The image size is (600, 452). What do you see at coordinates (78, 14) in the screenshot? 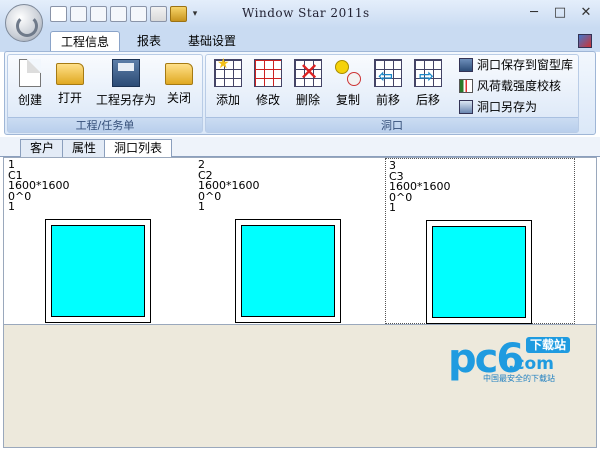
I see `project-icon` at bounding box center [78, 14].